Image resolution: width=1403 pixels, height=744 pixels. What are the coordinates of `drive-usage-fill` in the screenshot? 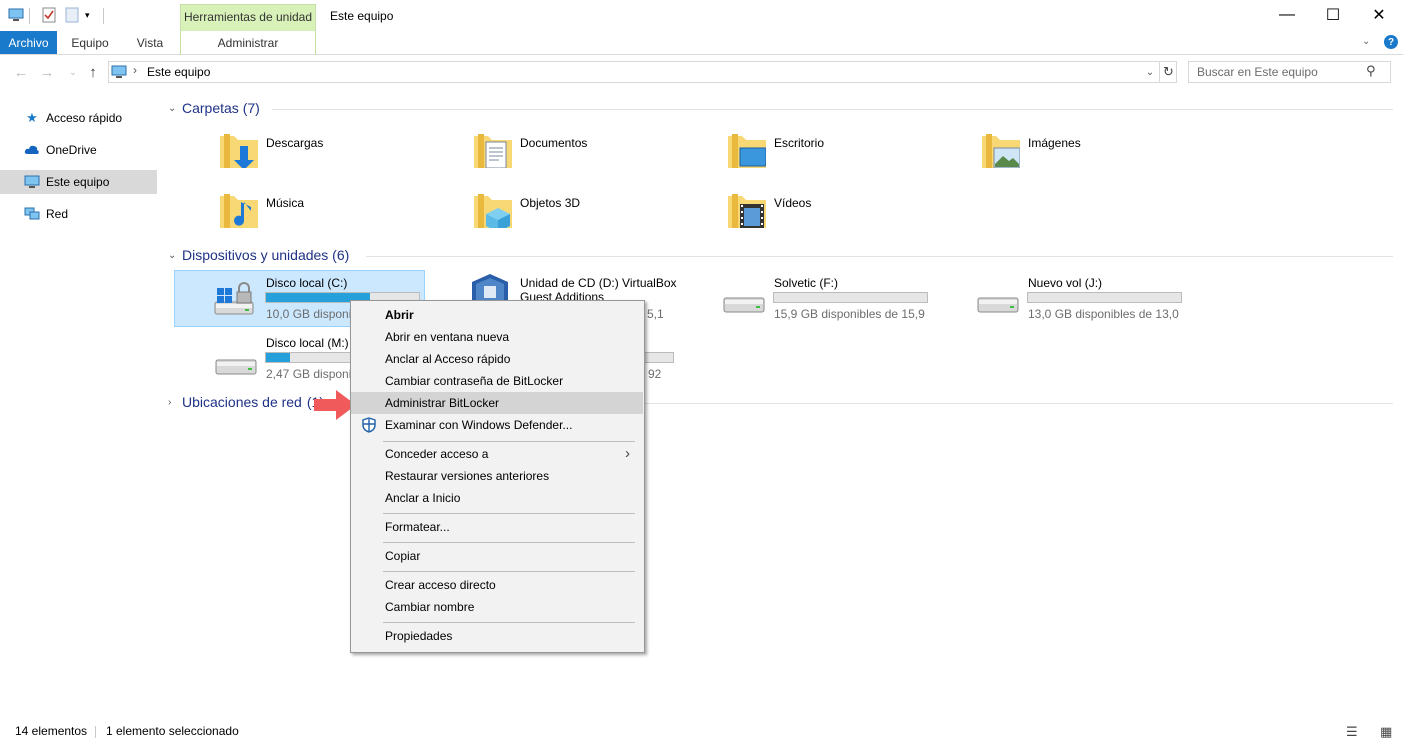 It's located at (278, 357).